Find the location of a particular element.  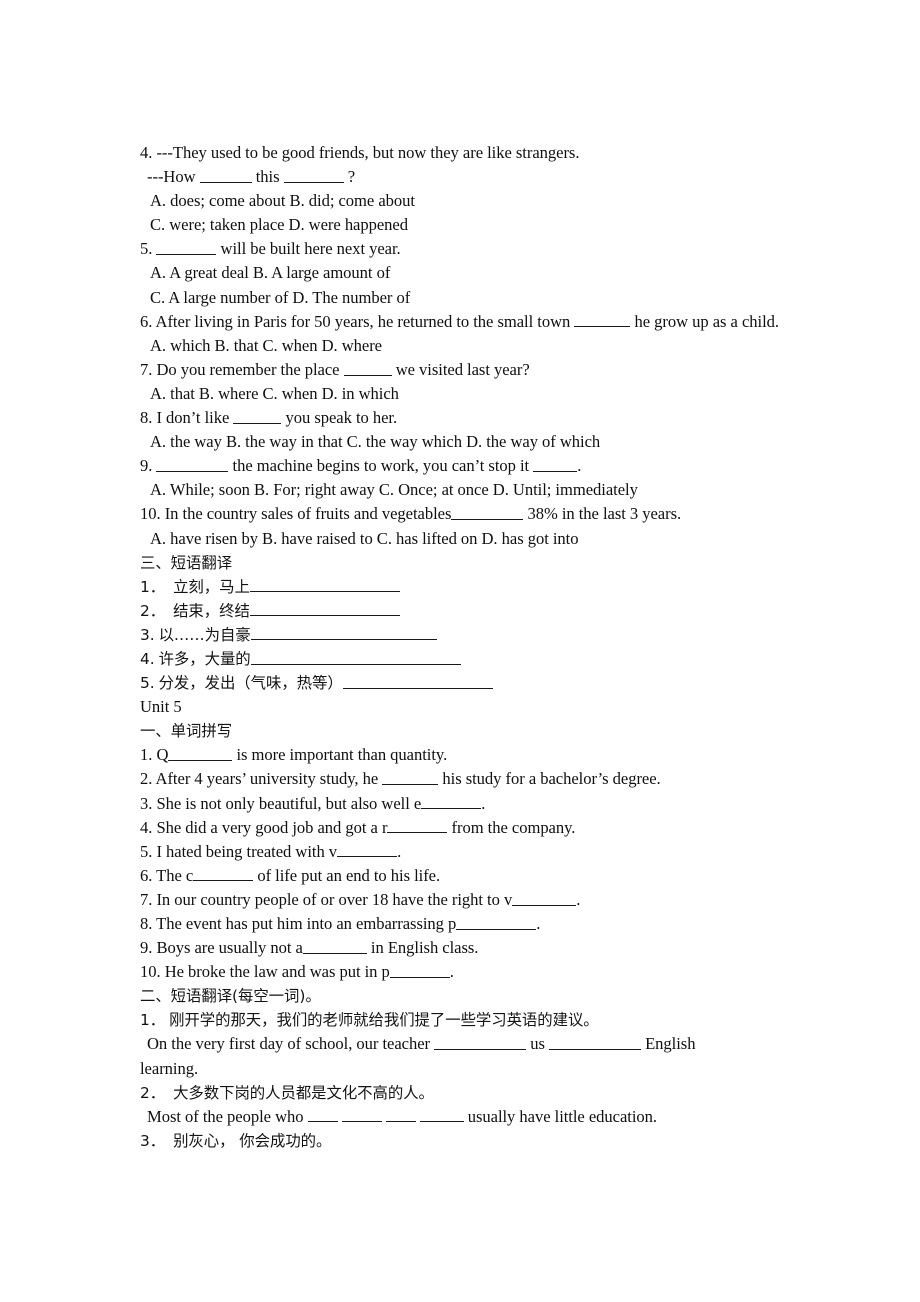

q8-part-b: you speak to her. is located at coordinates (339, 418).